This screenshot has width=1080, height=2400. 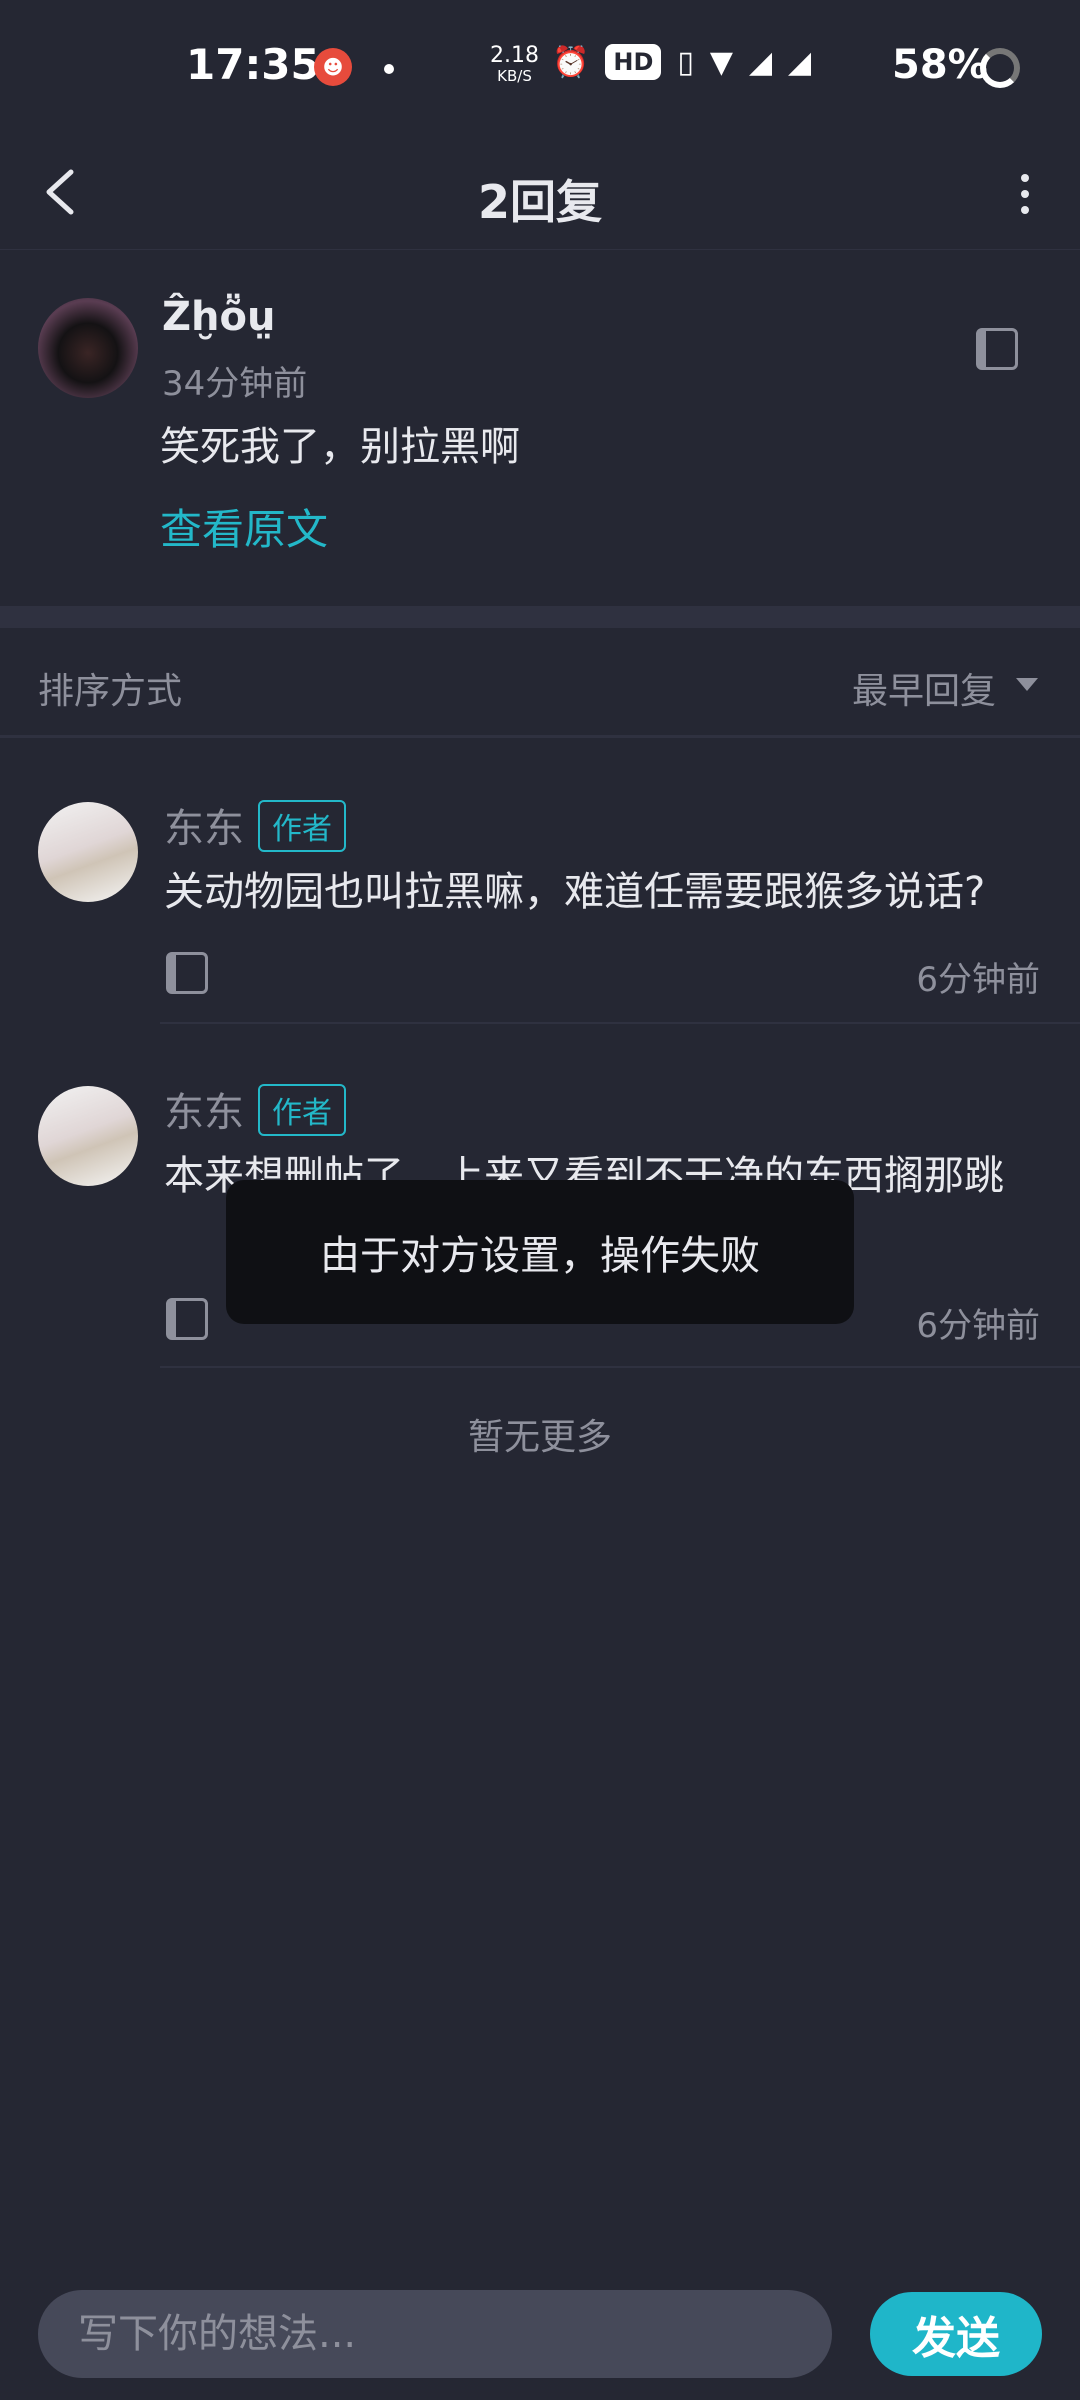 What do you see at coordinates (253, 64) in the screenshot?
I see `status-time: 17:35` at bounding box center [253, 64].